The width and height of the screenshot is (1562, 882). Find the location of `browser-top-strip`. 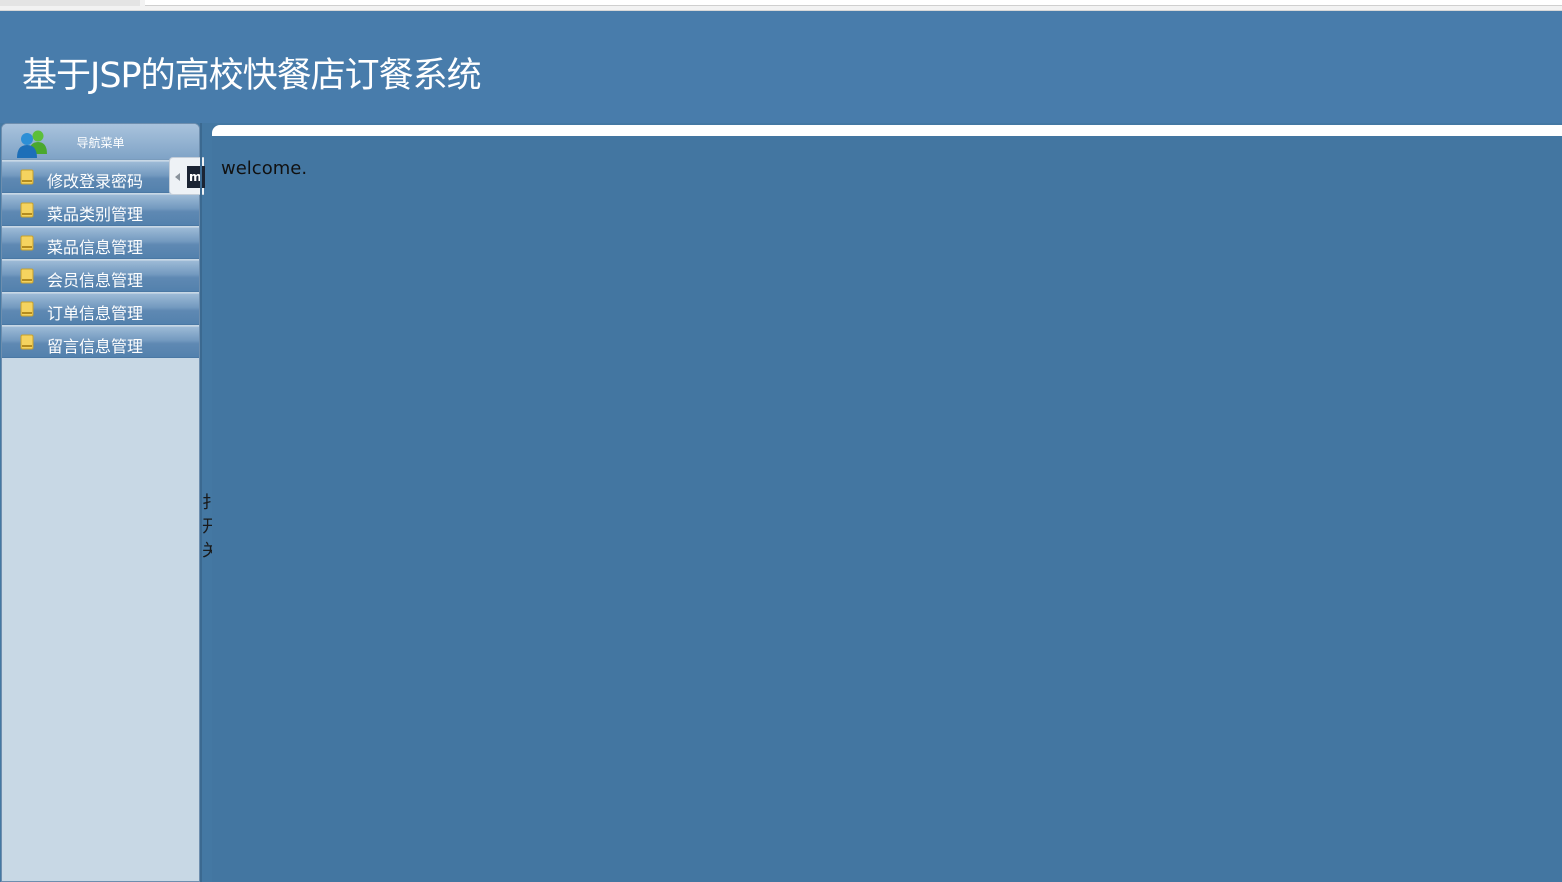

browser-top-strip is located at coordinates (781, 5).